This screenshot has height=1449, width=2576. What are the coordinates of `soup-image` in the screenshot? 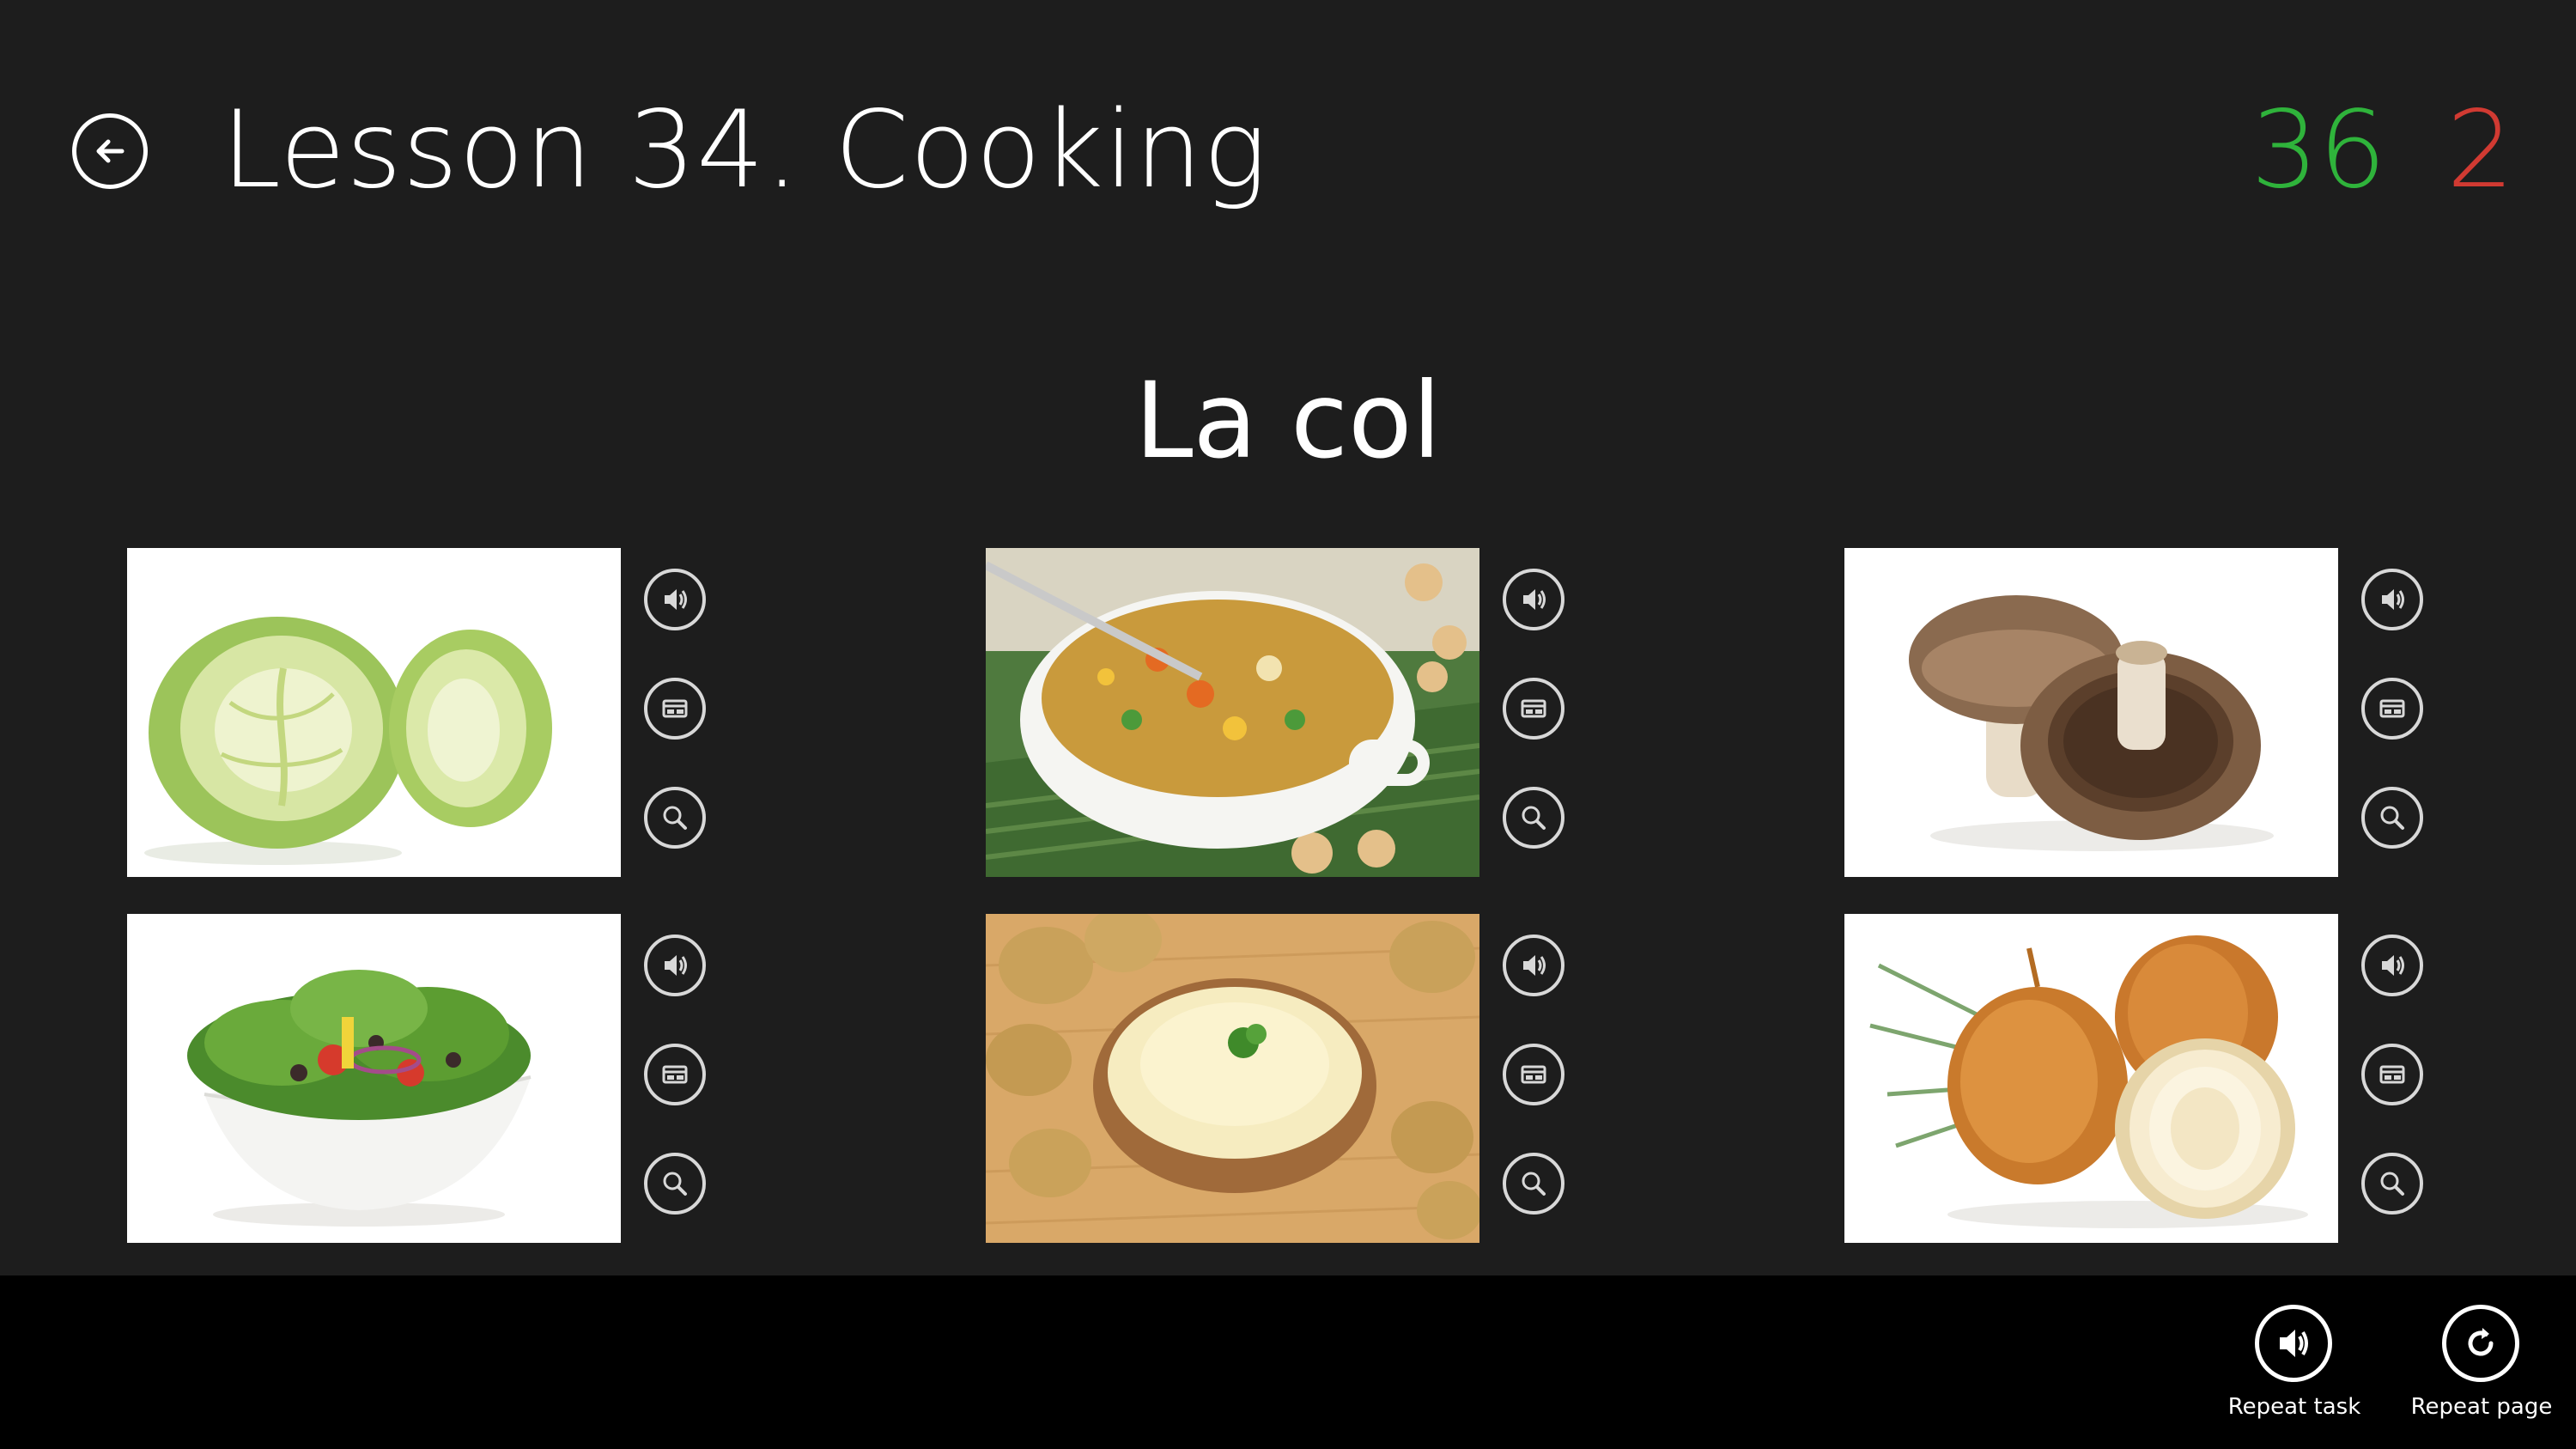 It's located at (1232, 712).